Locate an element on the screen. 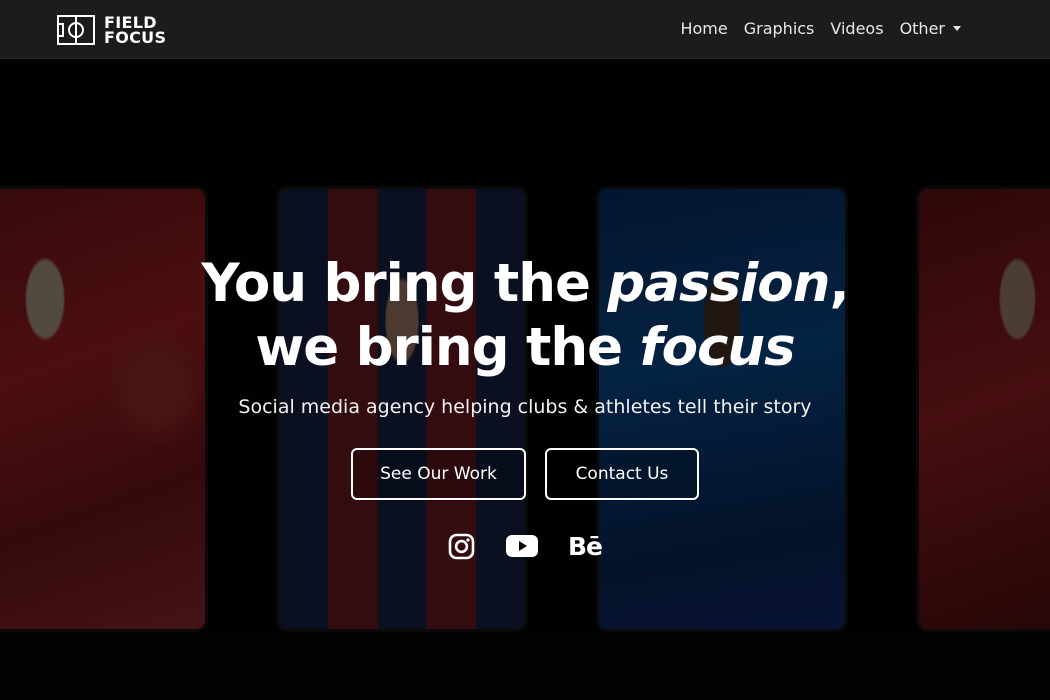  nav-item-home: Home is located at coordinates (703, 28).